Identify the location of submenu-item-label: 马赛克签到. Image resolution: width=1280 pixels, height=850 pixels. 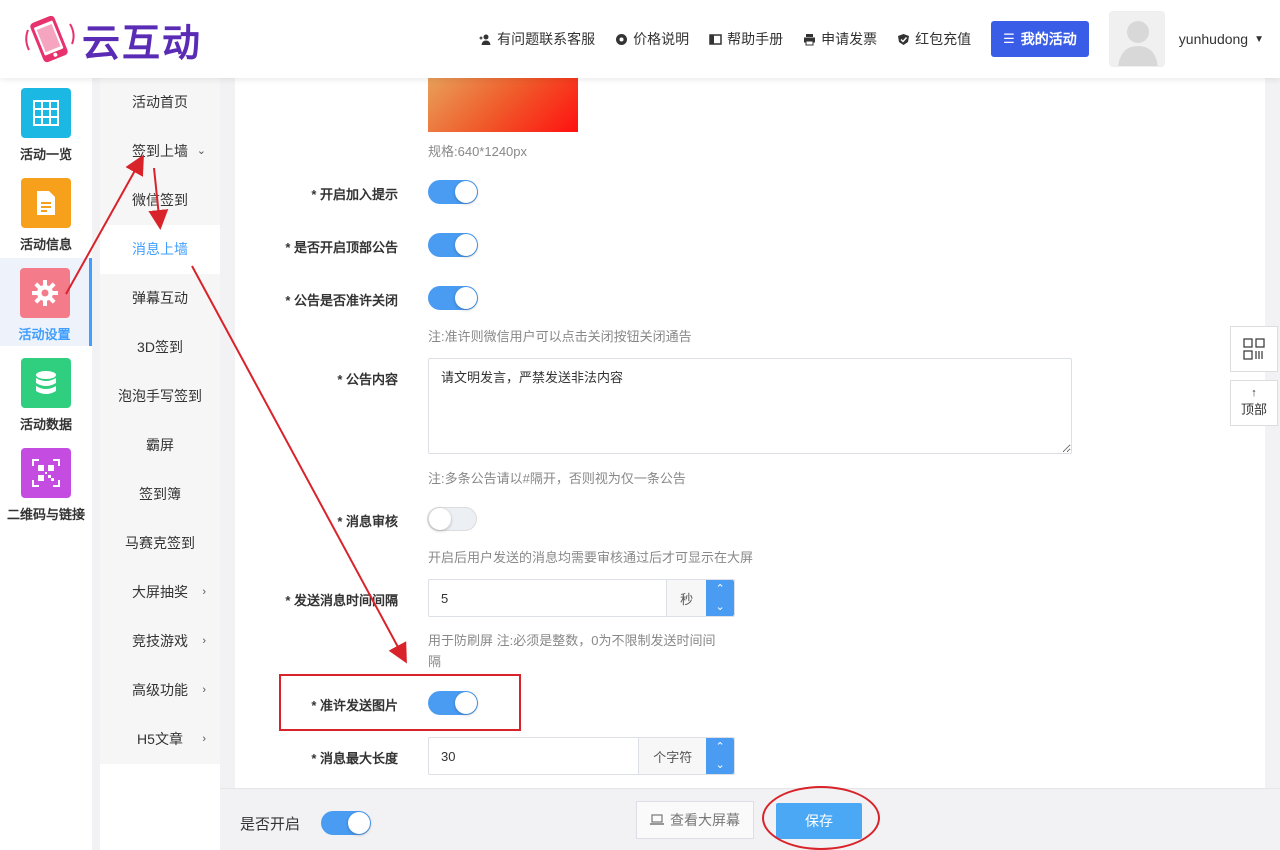
(160, 543).